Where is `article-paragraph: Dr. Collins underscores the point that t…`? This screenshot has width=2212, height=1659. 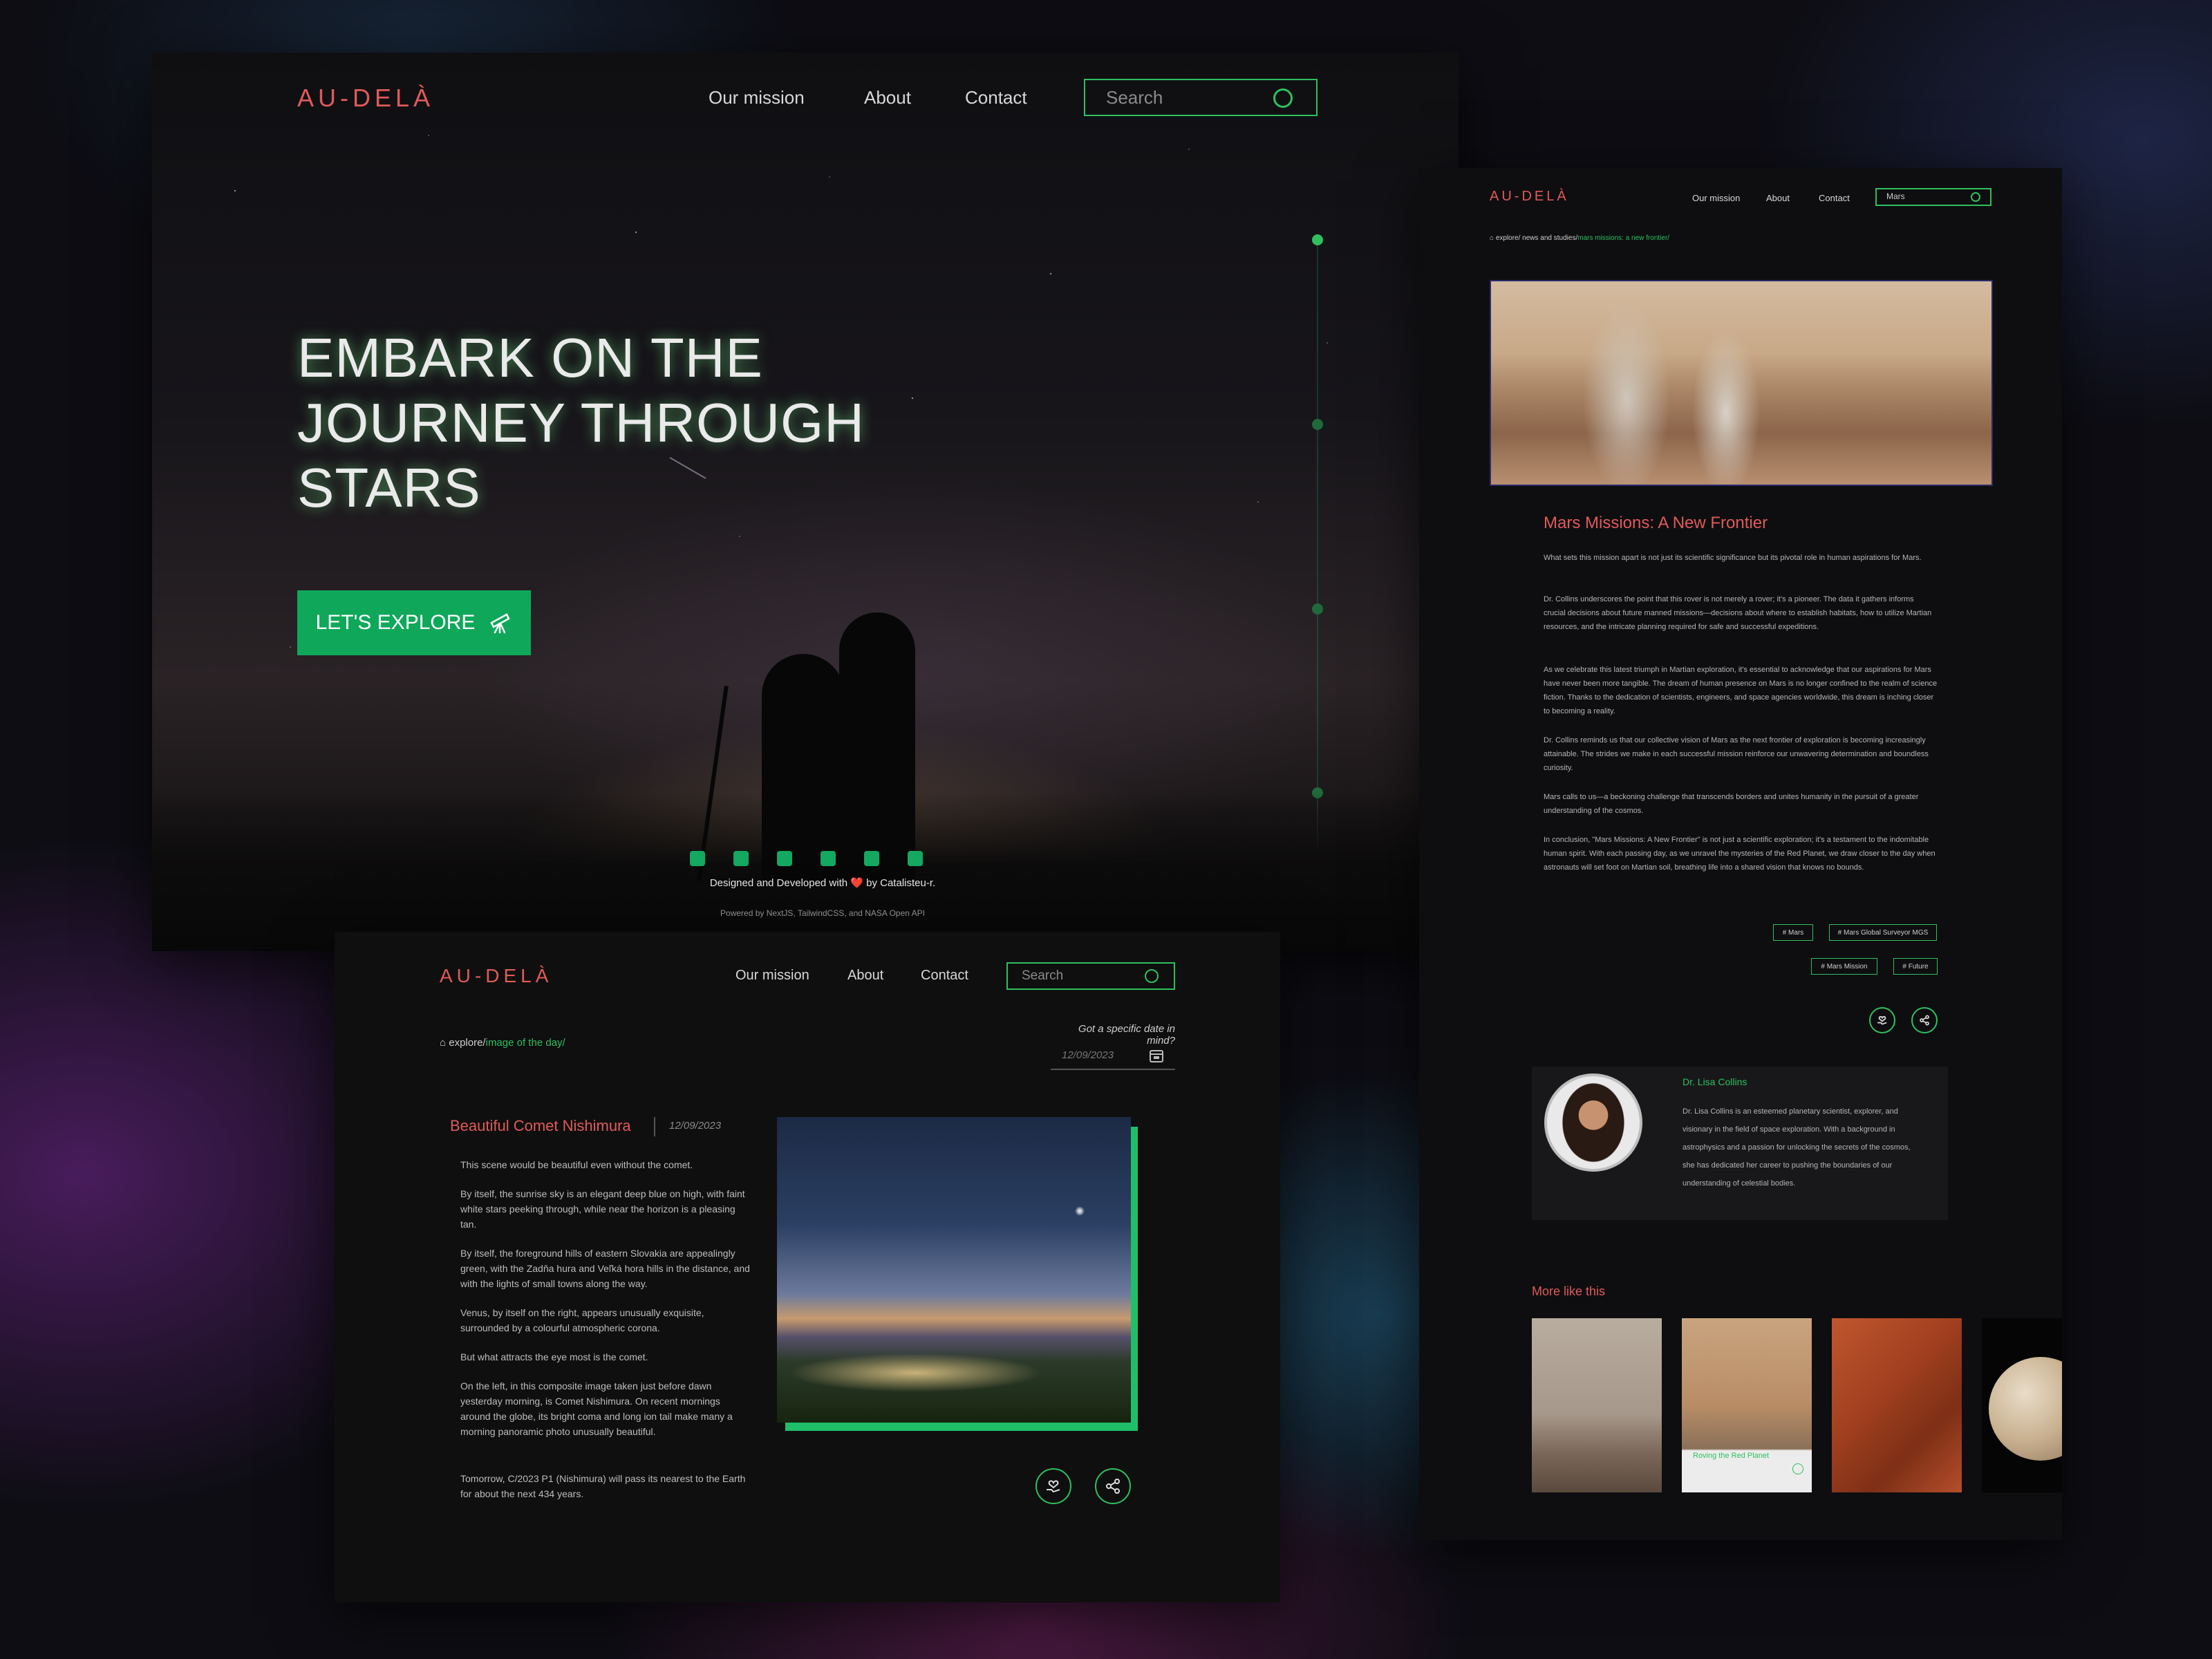 article-paragraph: Dr. Collins underscores the point that t… is located at coordinates (1738, 613).